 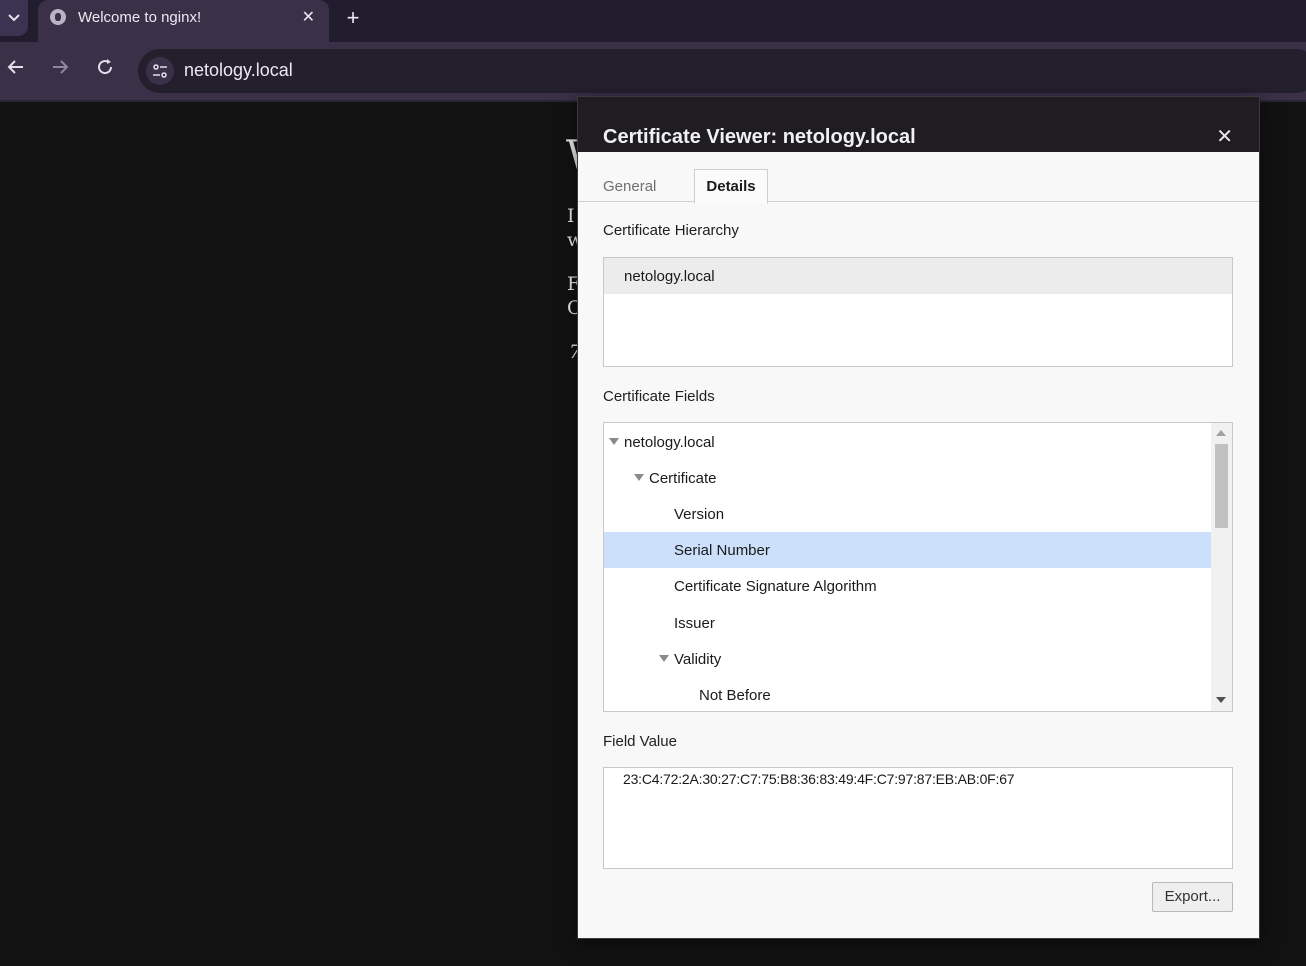 I want to click on tree-item: Version, so click(x=907, y=514).